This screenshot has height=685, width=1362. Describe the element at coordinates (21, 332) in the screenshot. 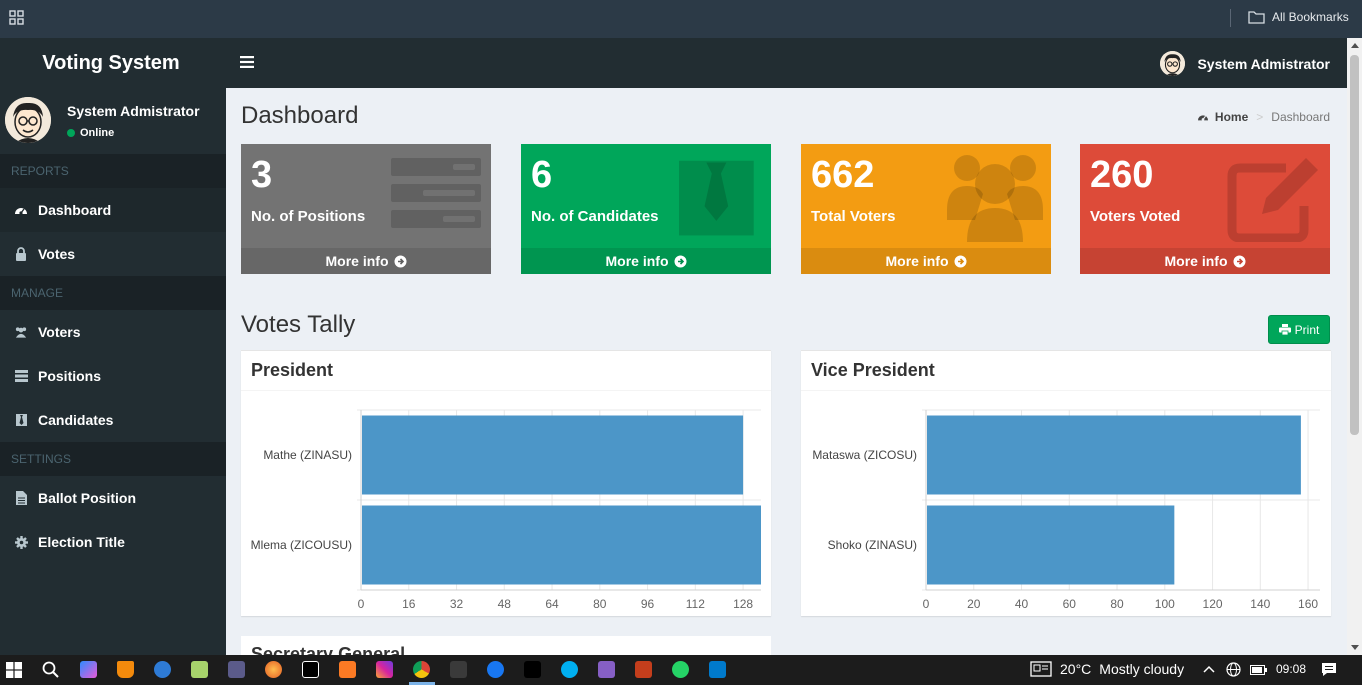

I see `users-icon` at that location.